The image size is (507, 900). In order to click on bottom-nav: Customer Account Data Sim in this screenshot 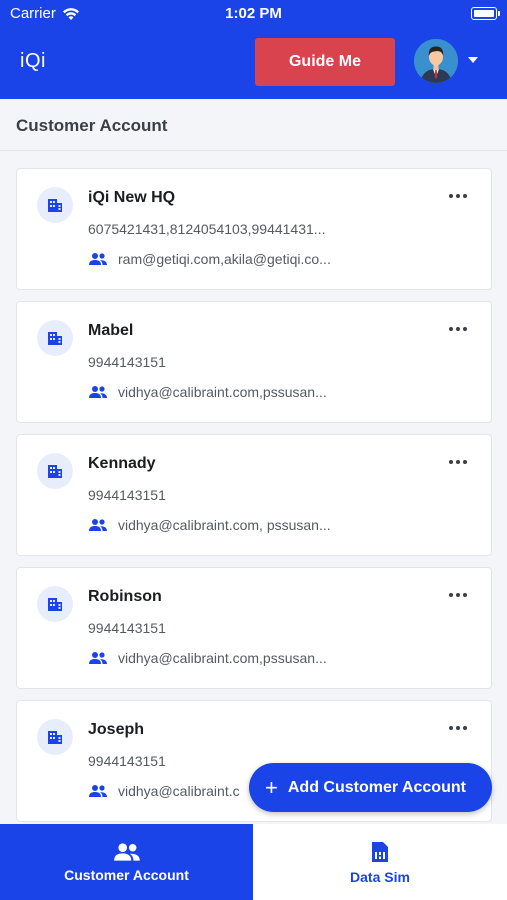, I will do `click(253, 862)`.